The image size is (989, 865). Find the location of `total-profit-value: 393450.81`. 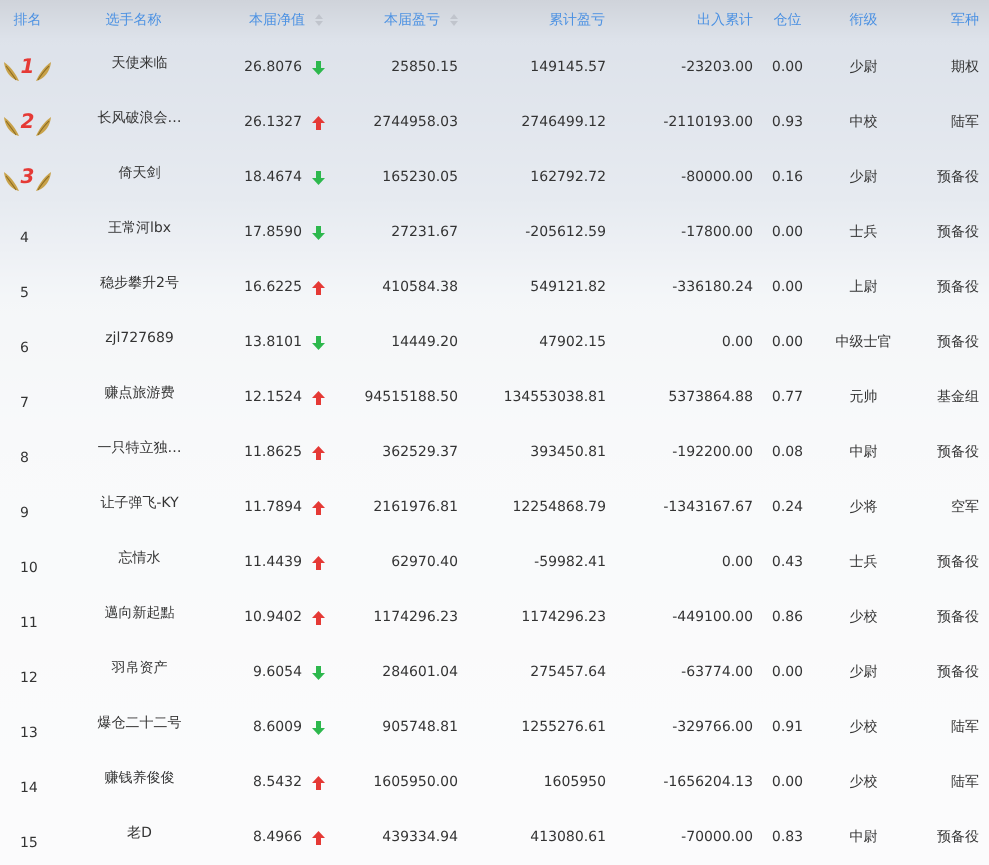

total-profit-value: 393450.81 is located at coordinates (568, 452).